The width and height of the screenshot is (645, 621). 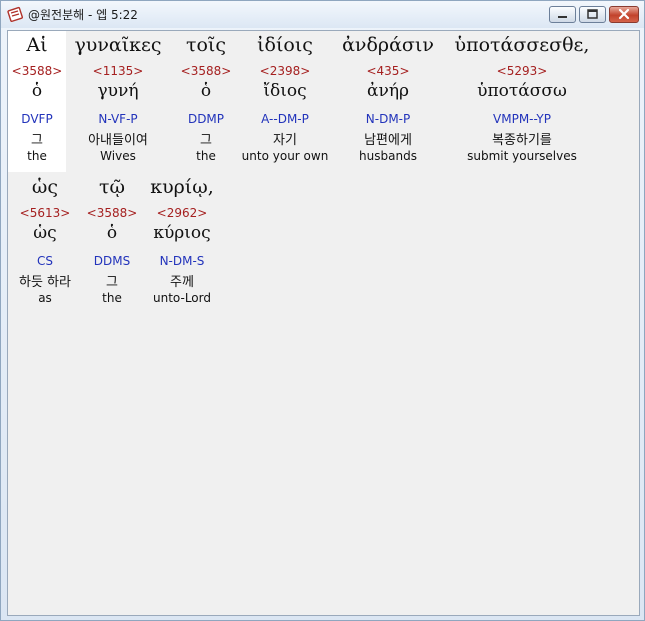 I want to click on korean-gloss: 남편에게, so click(x=388, y=140).